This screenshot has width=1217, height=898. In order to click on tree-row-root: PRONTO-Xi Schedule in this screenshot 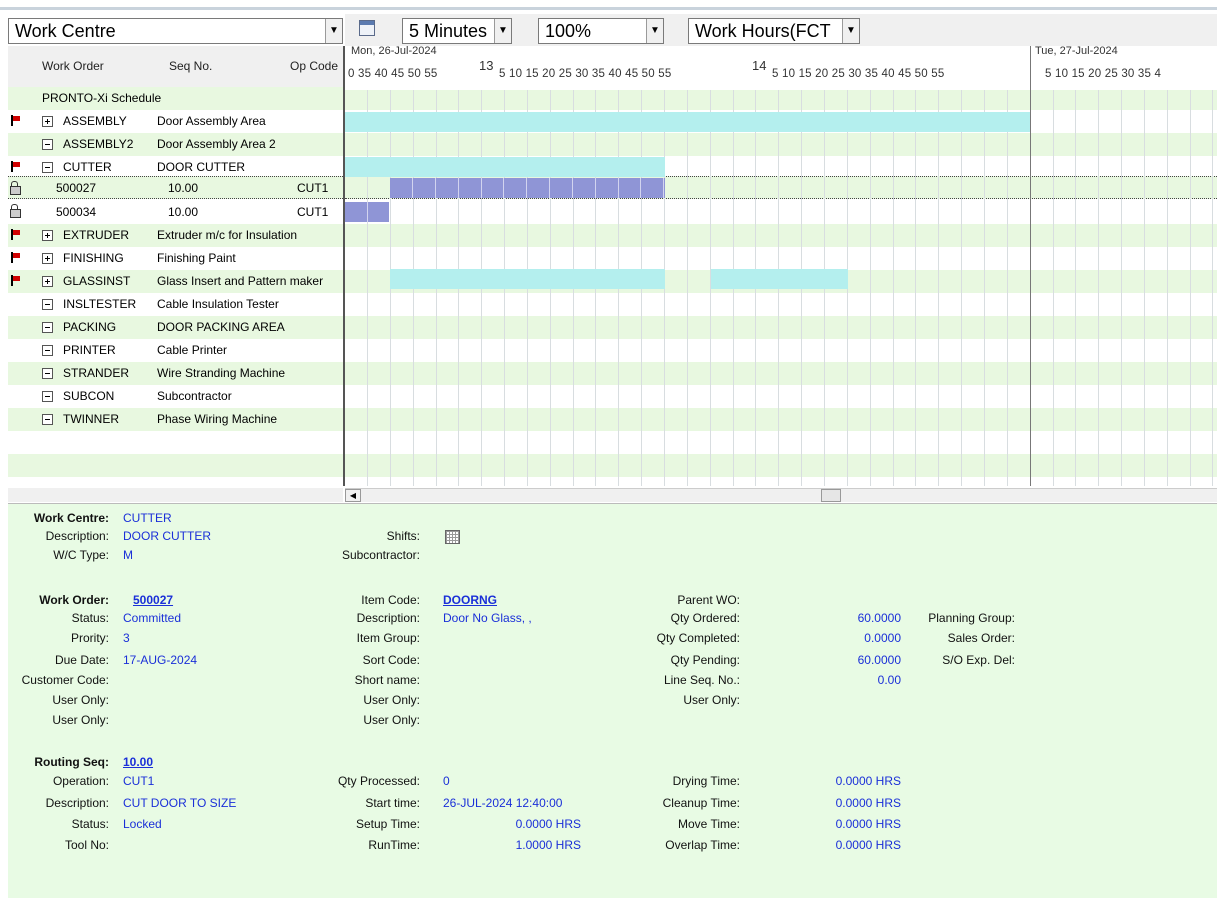, I will do `click(175, 98)`.